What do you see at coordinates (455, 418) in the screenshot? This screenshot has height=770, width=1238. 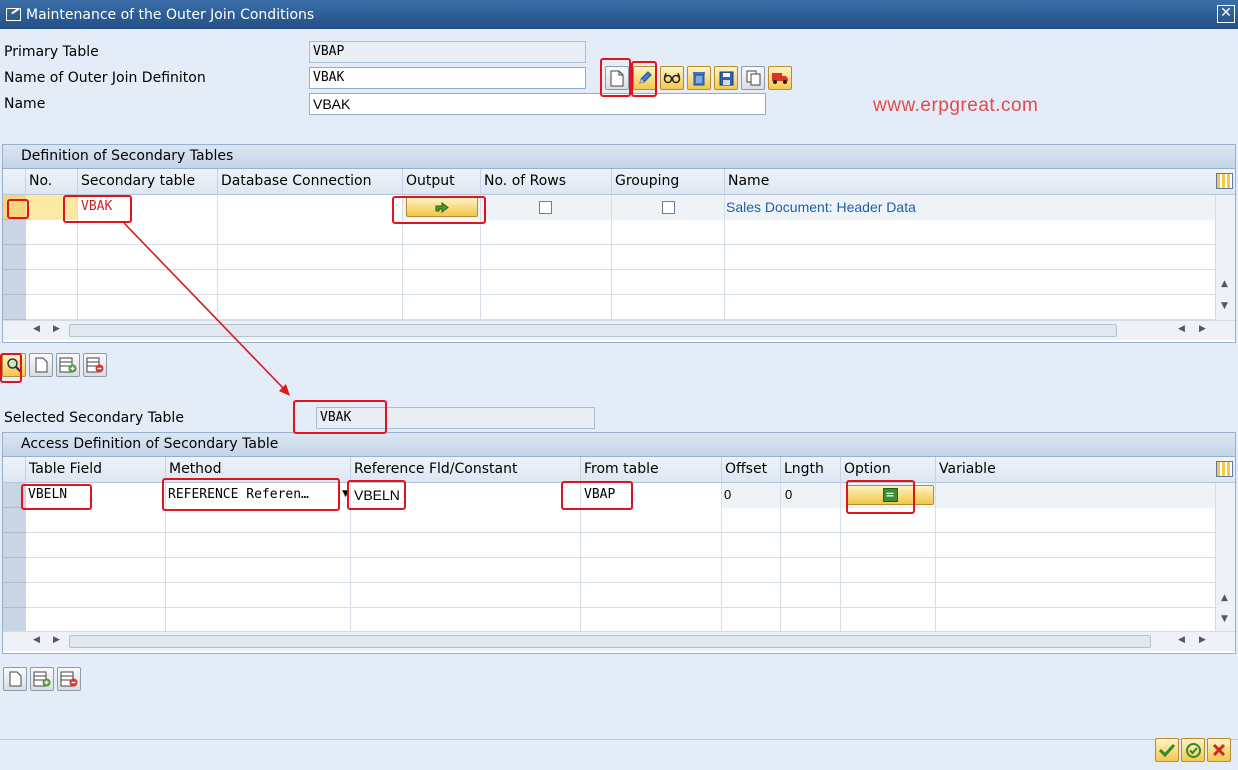 I see `selected-secondary-field: VBAK` at bounding box center [455, 418].